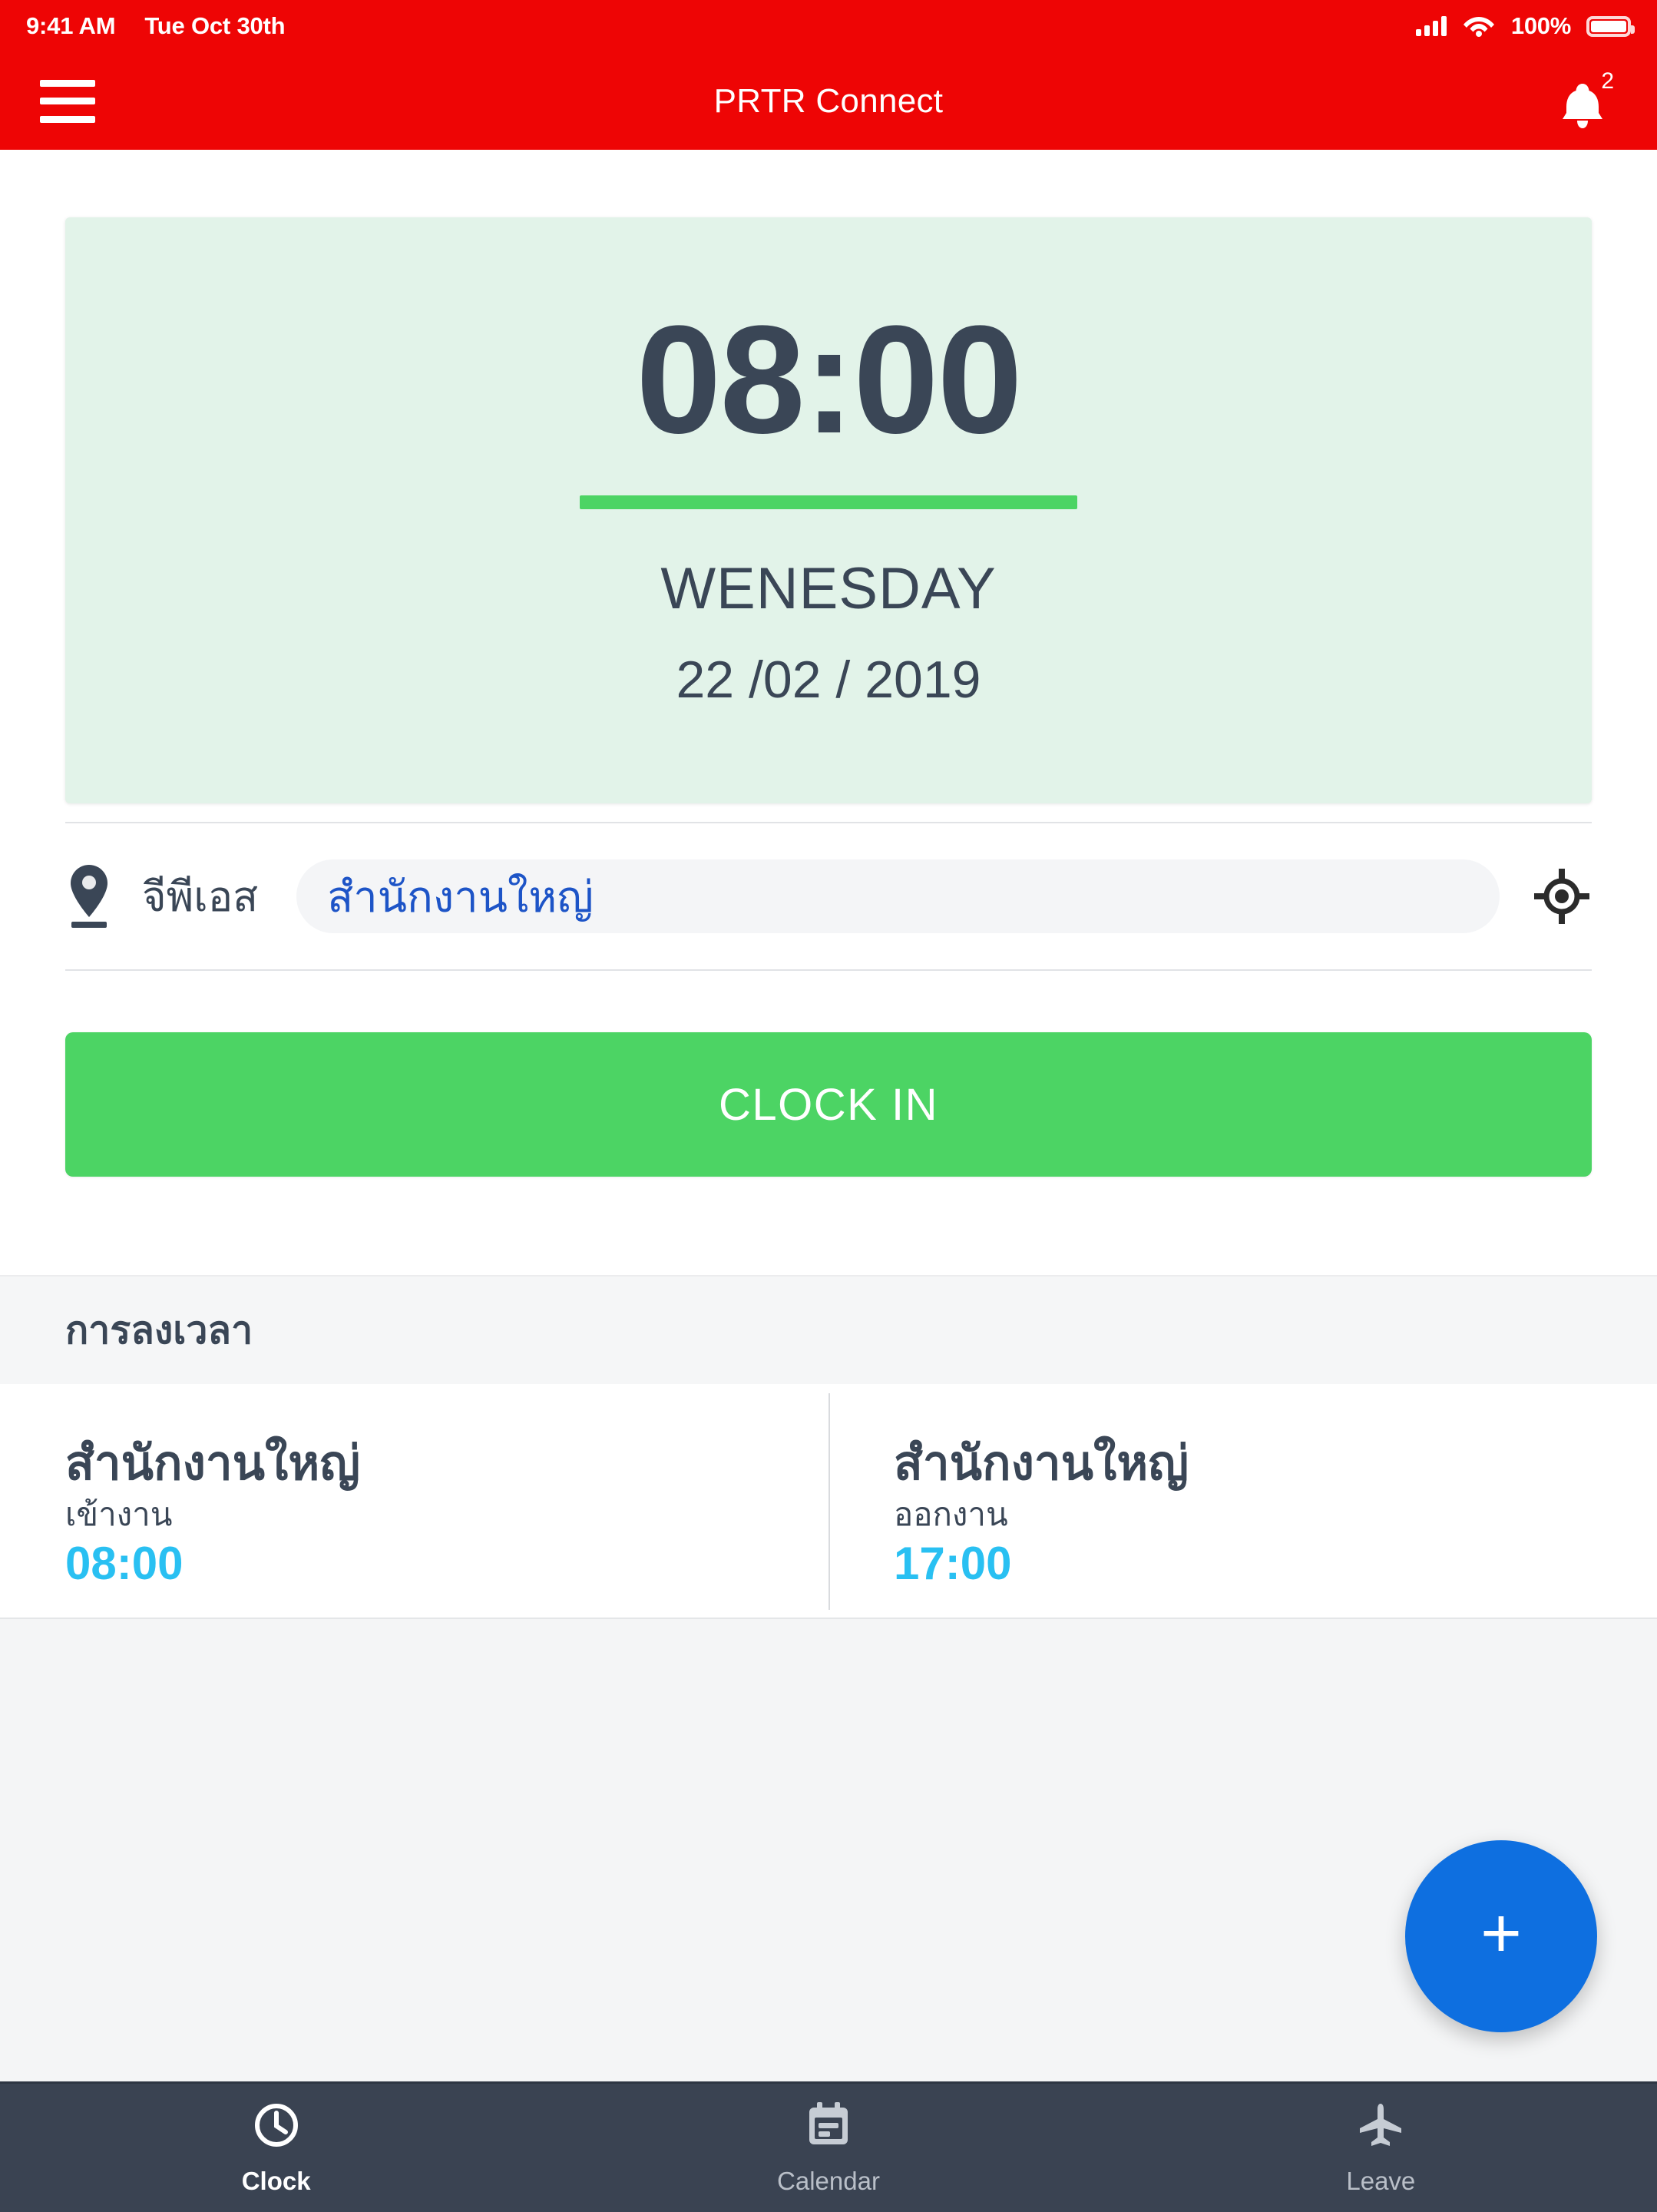  I want to click on attendance-section-title: การลงเวลา, so click(159, 1330).